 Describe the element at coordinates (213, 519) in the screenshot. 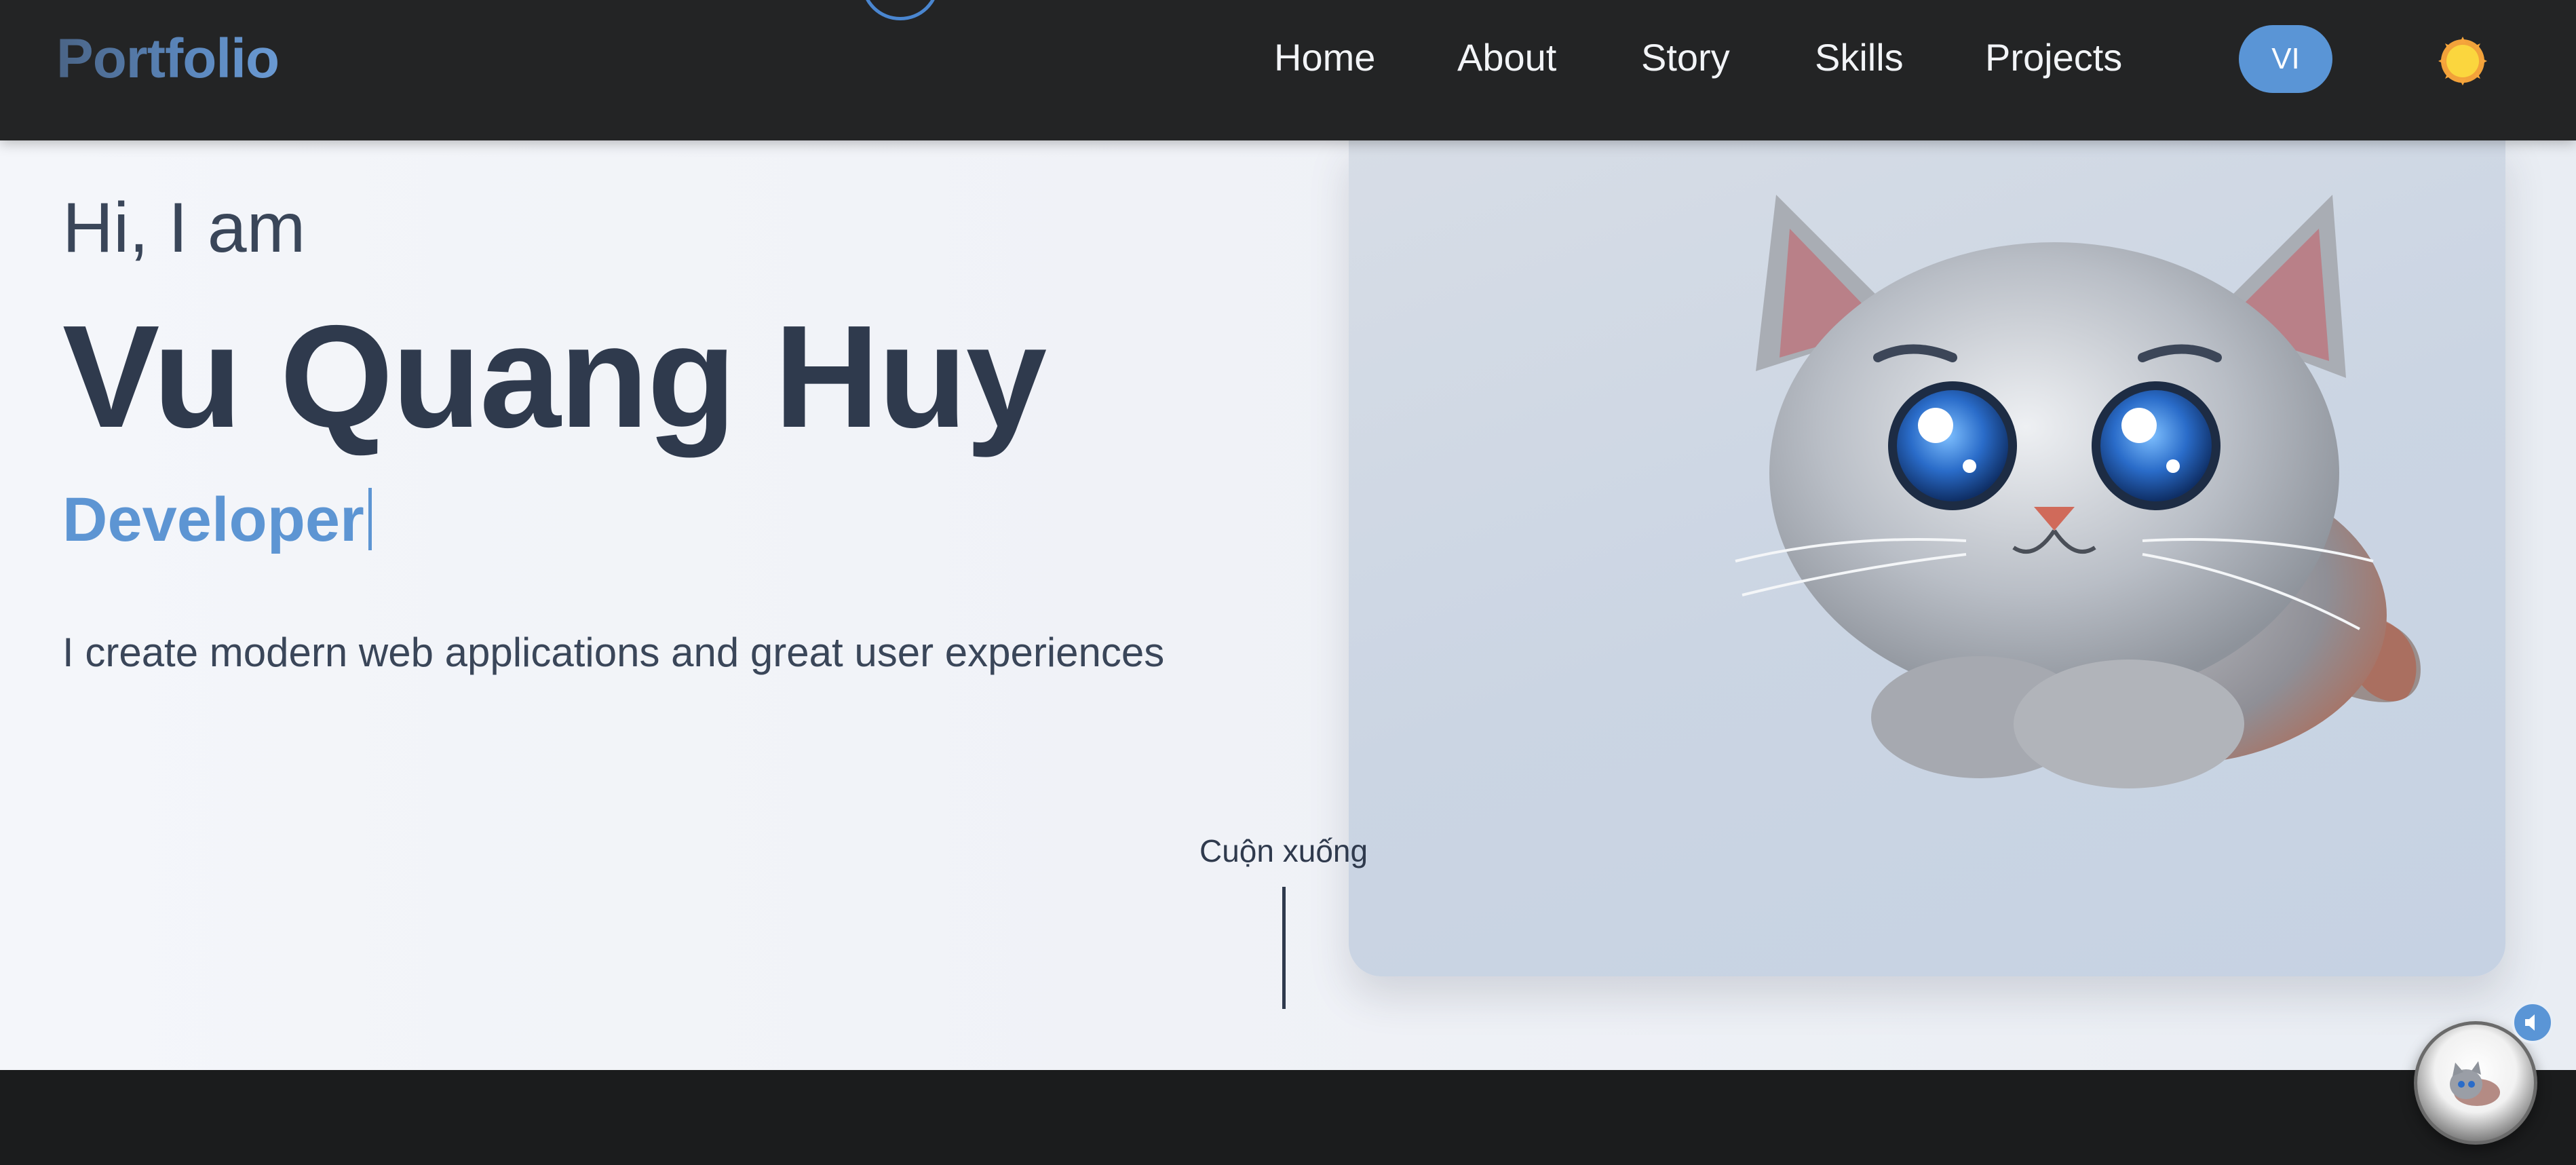

I see `hero-role-text: Developer` at that location.